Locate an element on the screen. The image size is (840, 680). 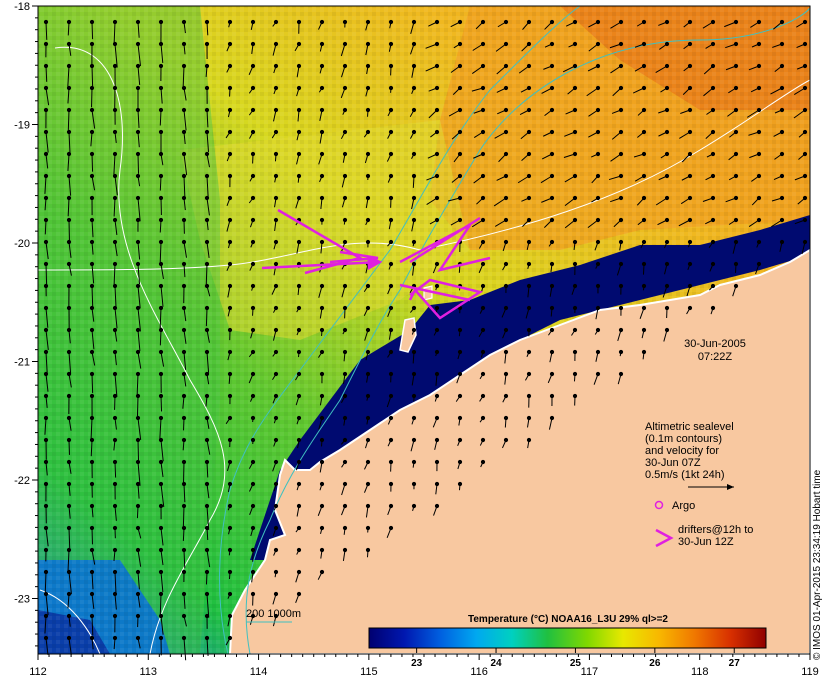
bathymetry-legend: 200 1000m is located at coordinates (273, 615).